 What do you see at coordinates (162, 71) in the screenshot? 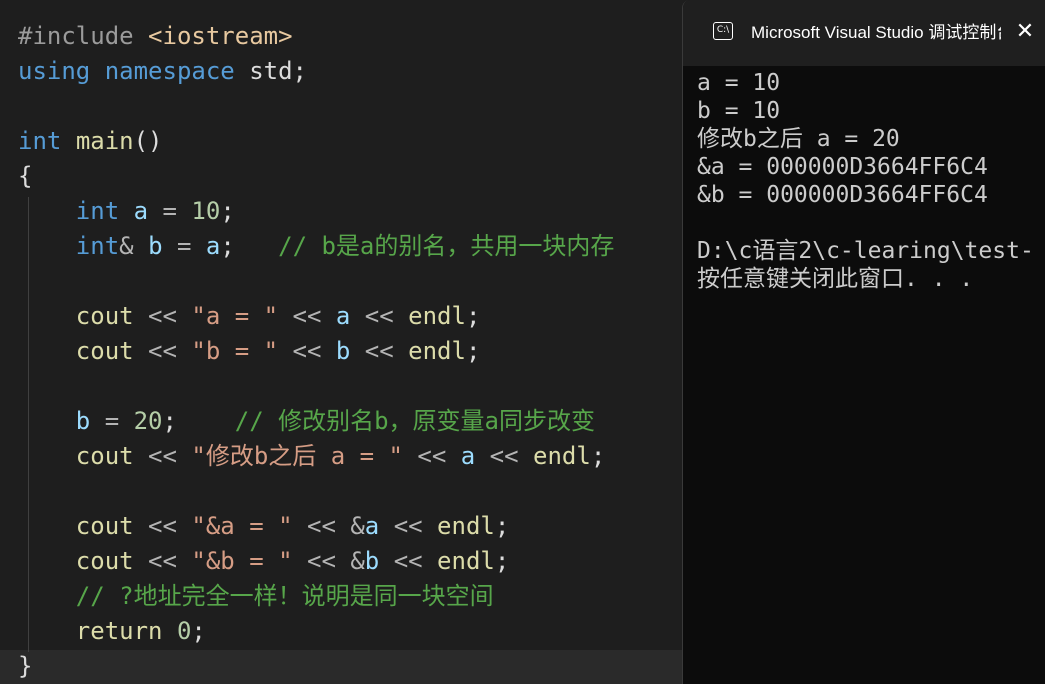
I see `code-line: using namespace std;` at bounding box center [162, 71].